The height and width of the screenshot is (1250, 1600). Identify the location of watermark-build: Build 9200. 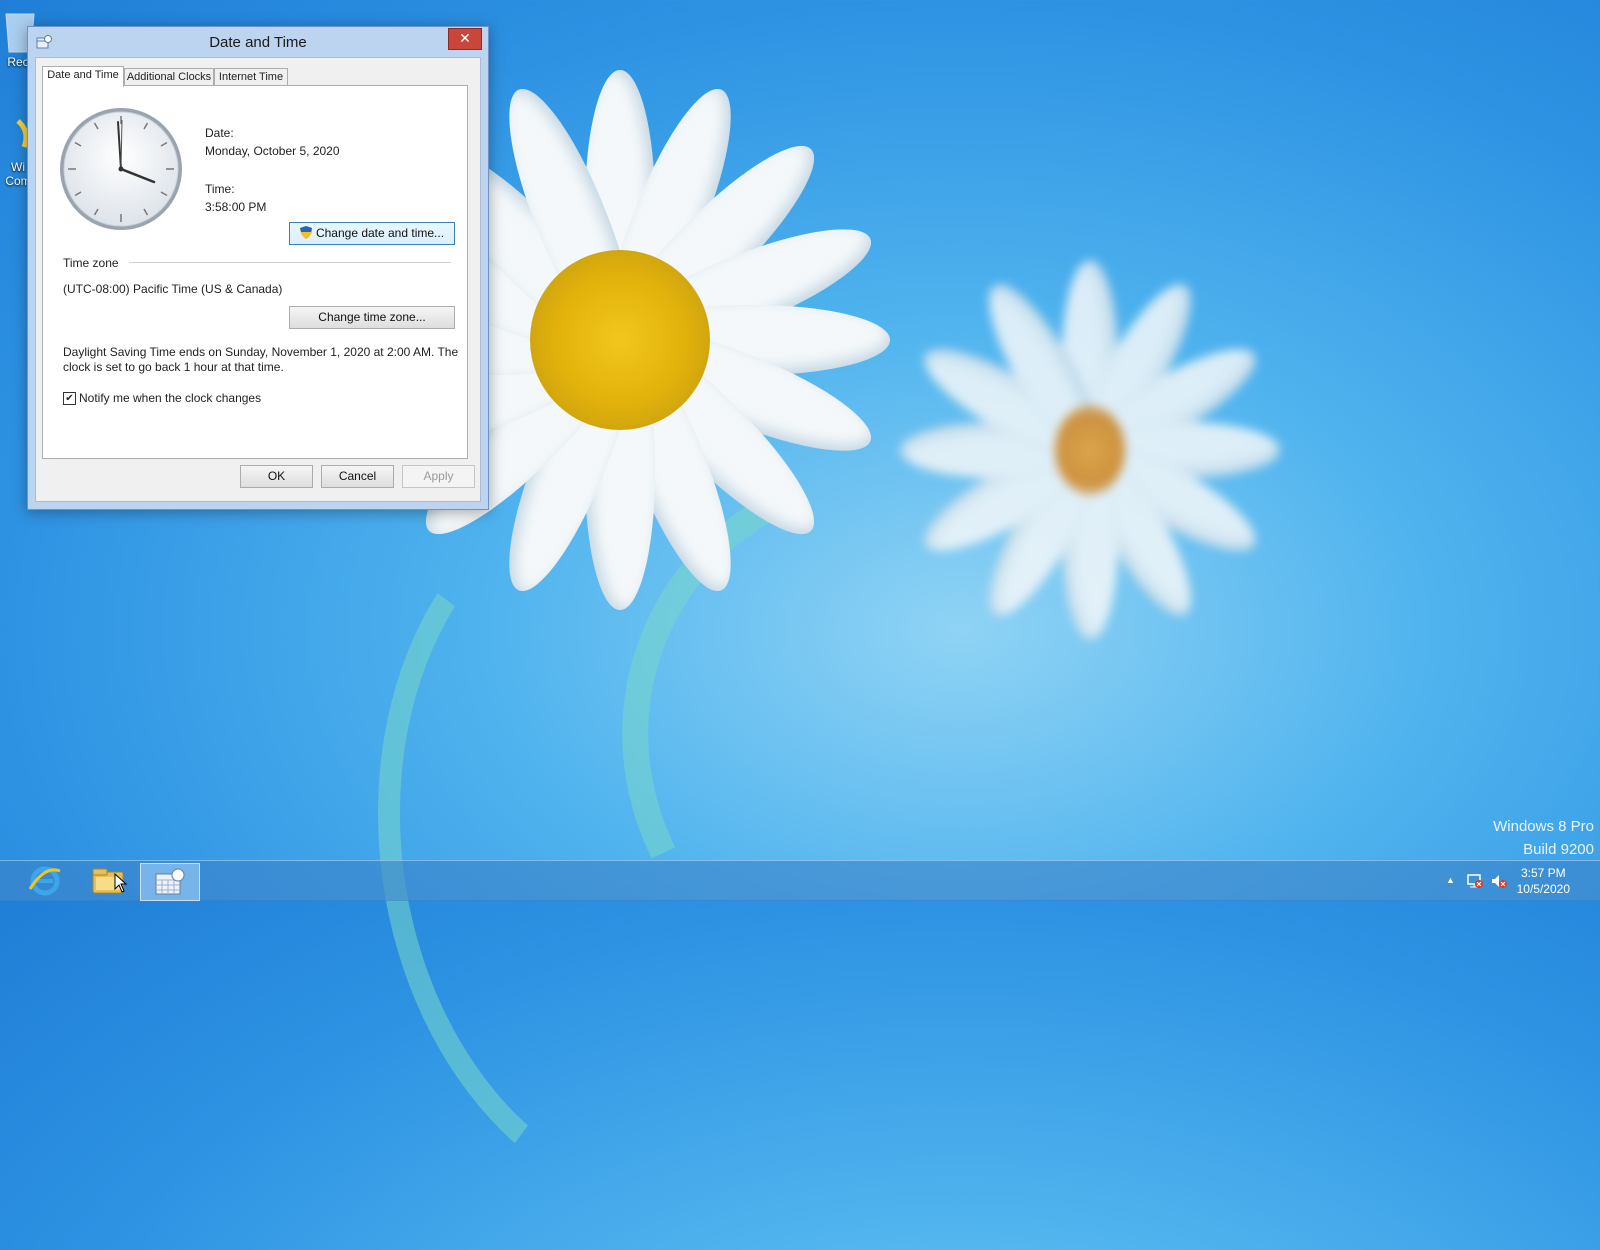
(1558, 849).